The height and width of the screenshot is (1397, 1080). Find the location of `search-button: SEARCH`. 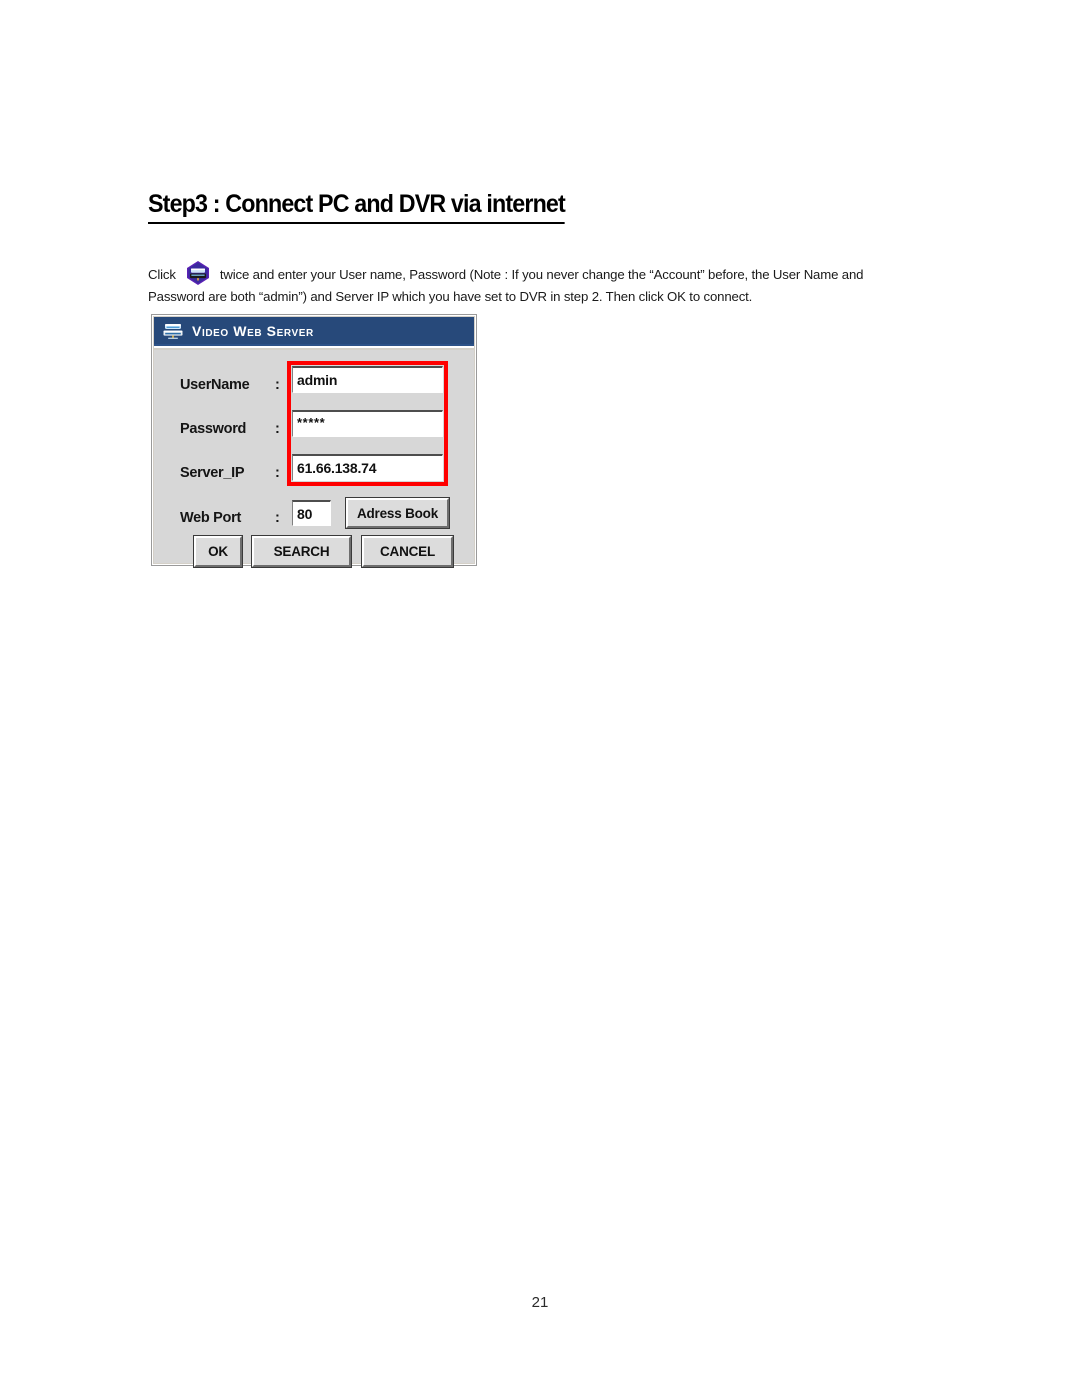

search-button: SEARCH is located at coordinates (301, 551).